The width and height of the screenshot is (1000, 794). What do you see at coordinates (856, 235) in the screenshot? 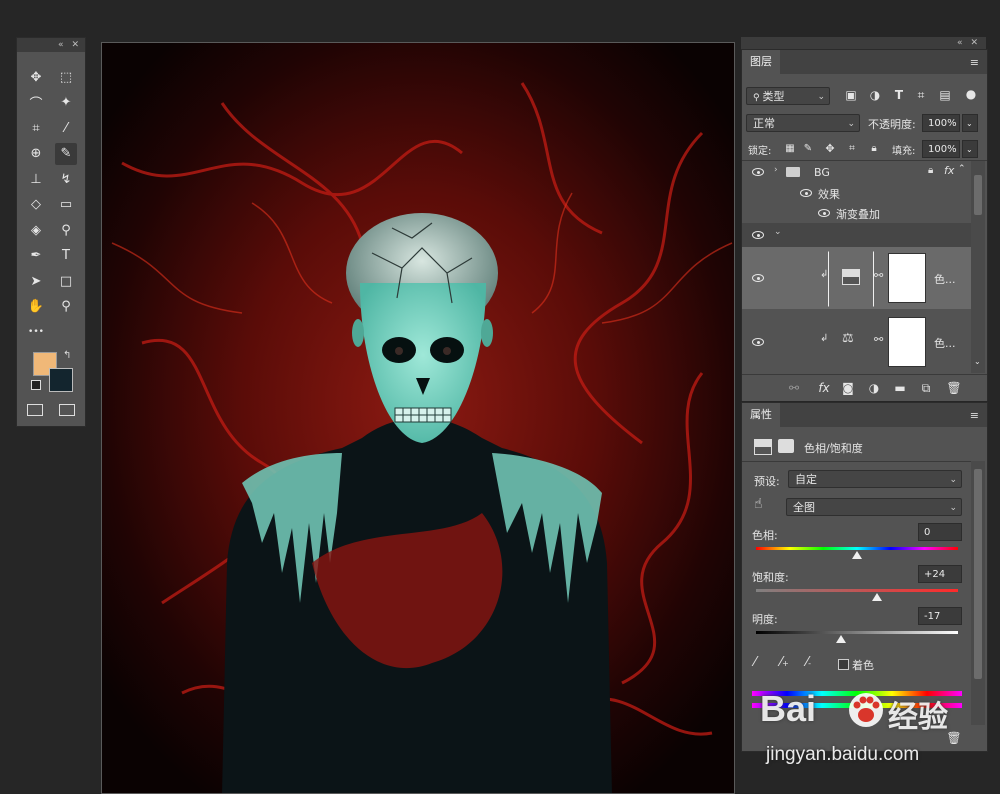
I see `layer-row-group-expanded: ⌄` at bounding box center [856, 235].